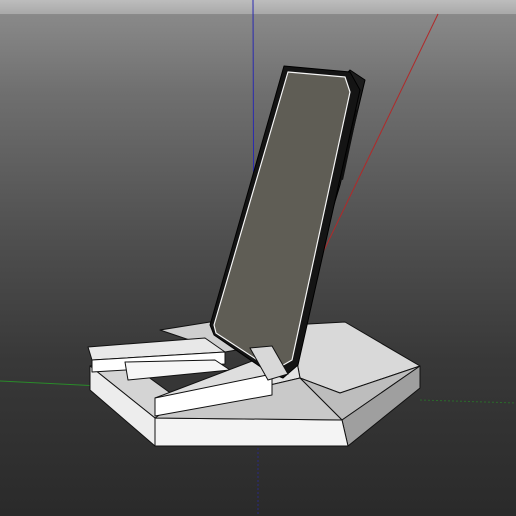 This screenshot has height=516, width=516. I want to click on y-axis-line, so click(50, 383).